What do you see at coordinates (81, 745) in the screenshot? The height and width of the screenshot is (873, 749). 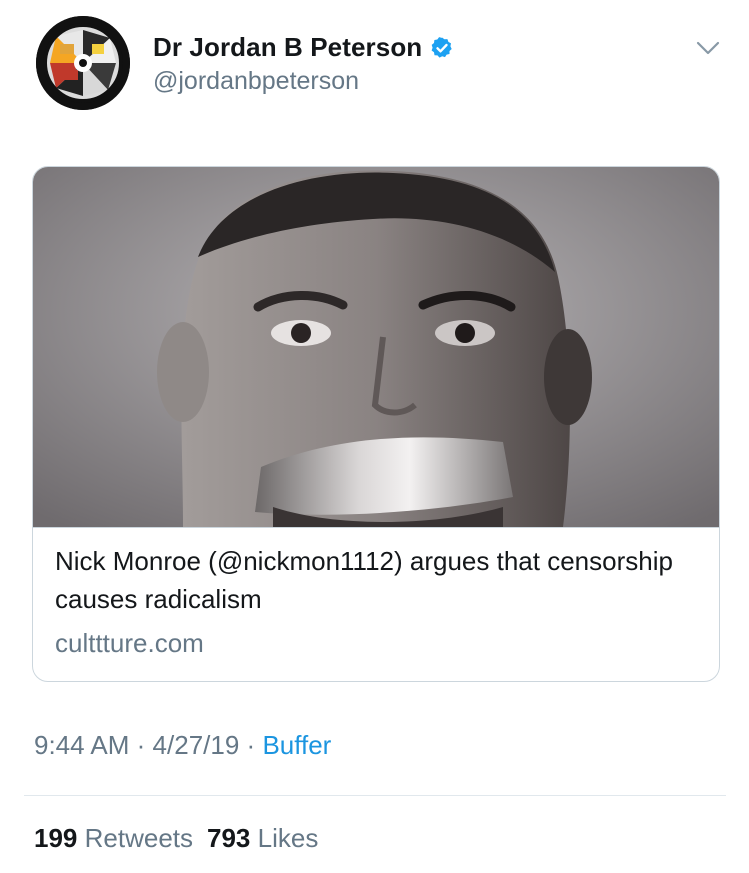 I see `tweet-time: 9:44 AM` at bounding box center [81, 745].